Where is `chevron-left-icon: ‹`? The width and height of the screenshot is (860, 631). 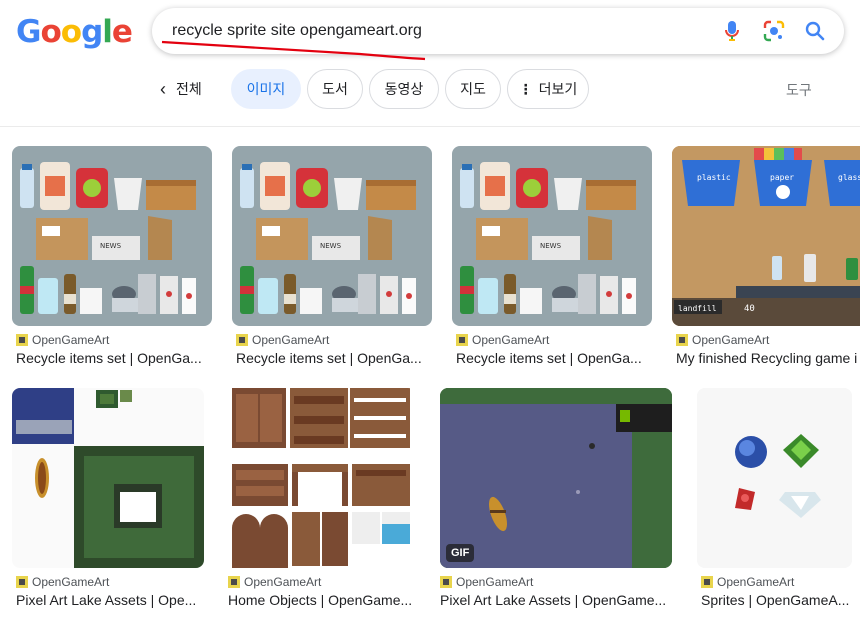
chevron-left-icon: ‹ is located at coordinates (163, 89).